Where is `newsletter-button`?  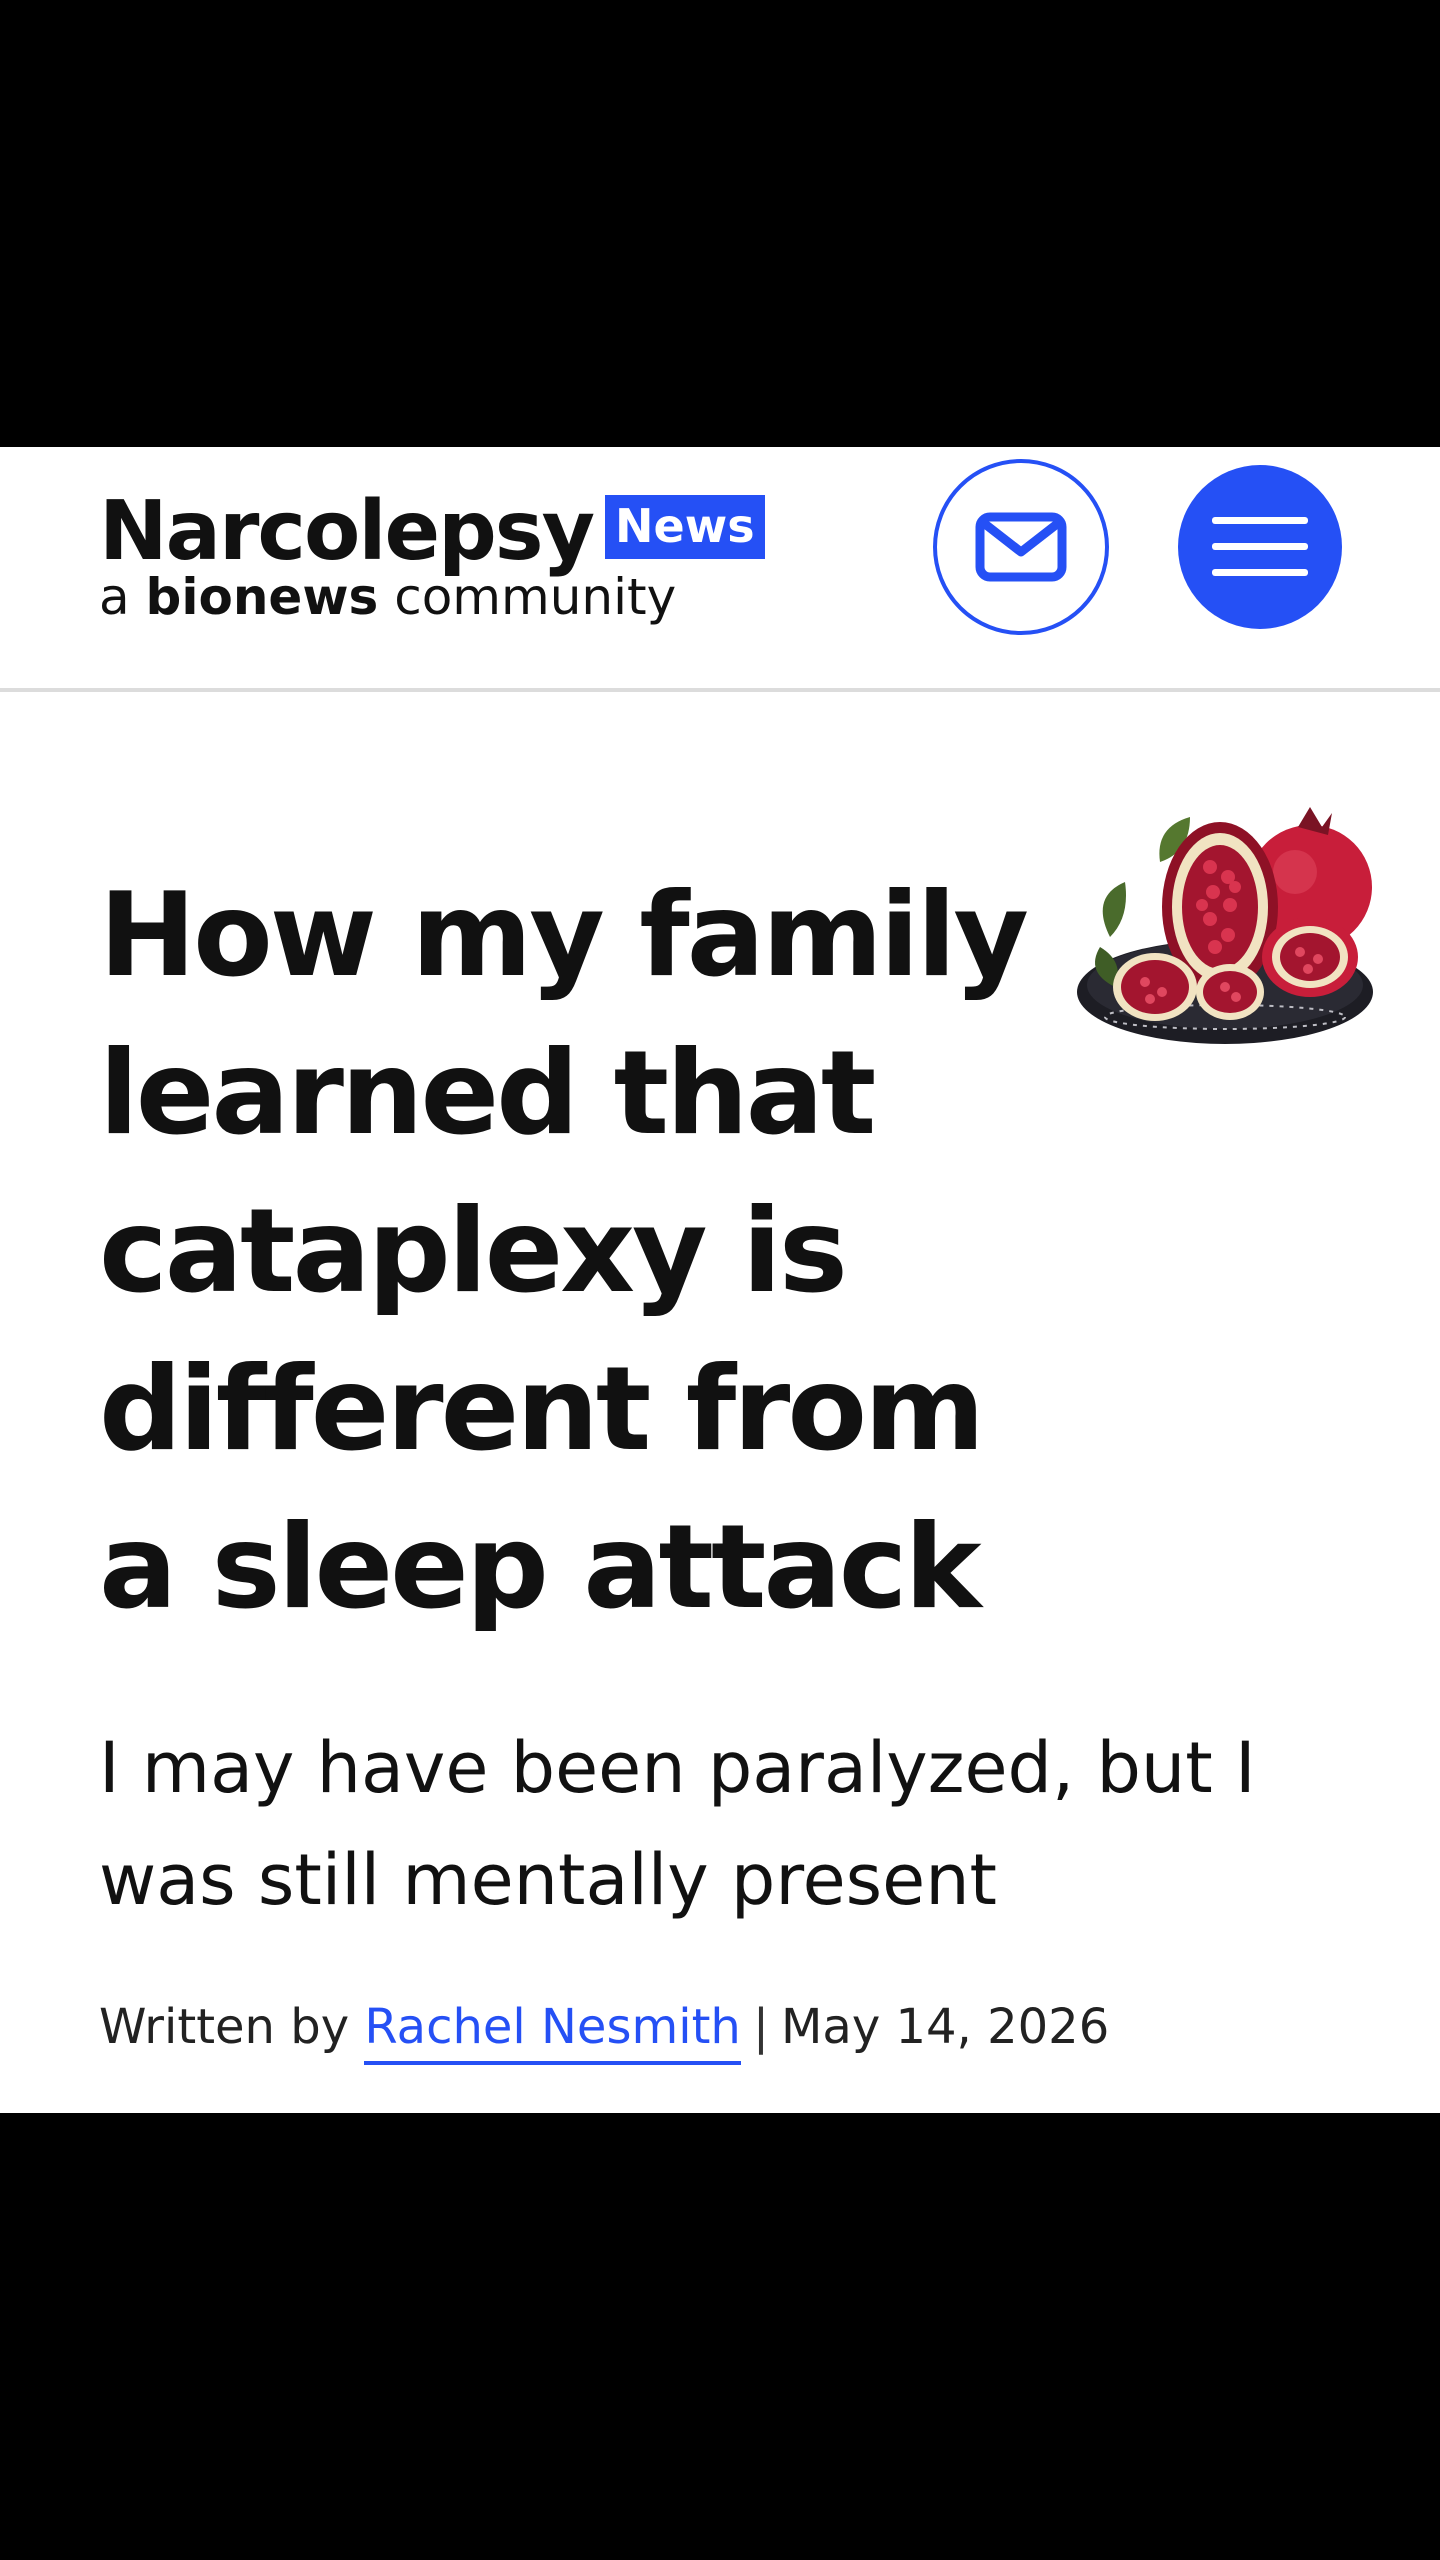
newsletter-button is located at coordinates (1021, 547).